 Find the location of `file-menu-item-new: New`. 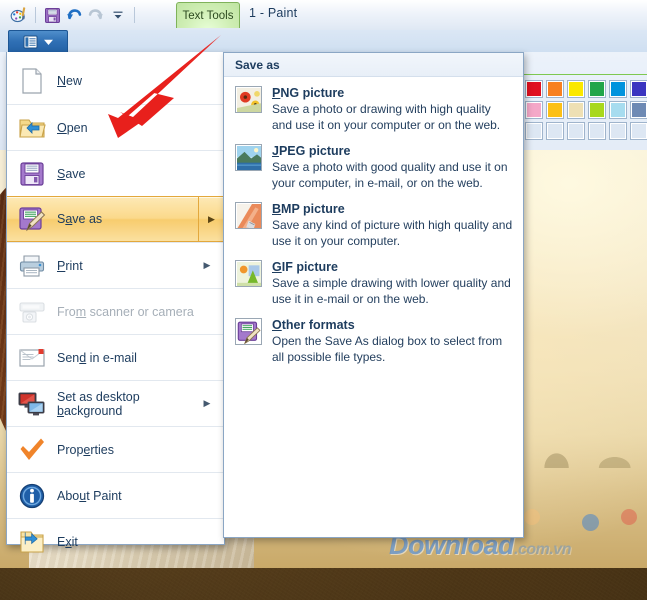

file-menu-item-new: New is located at coordinates (115, 81).